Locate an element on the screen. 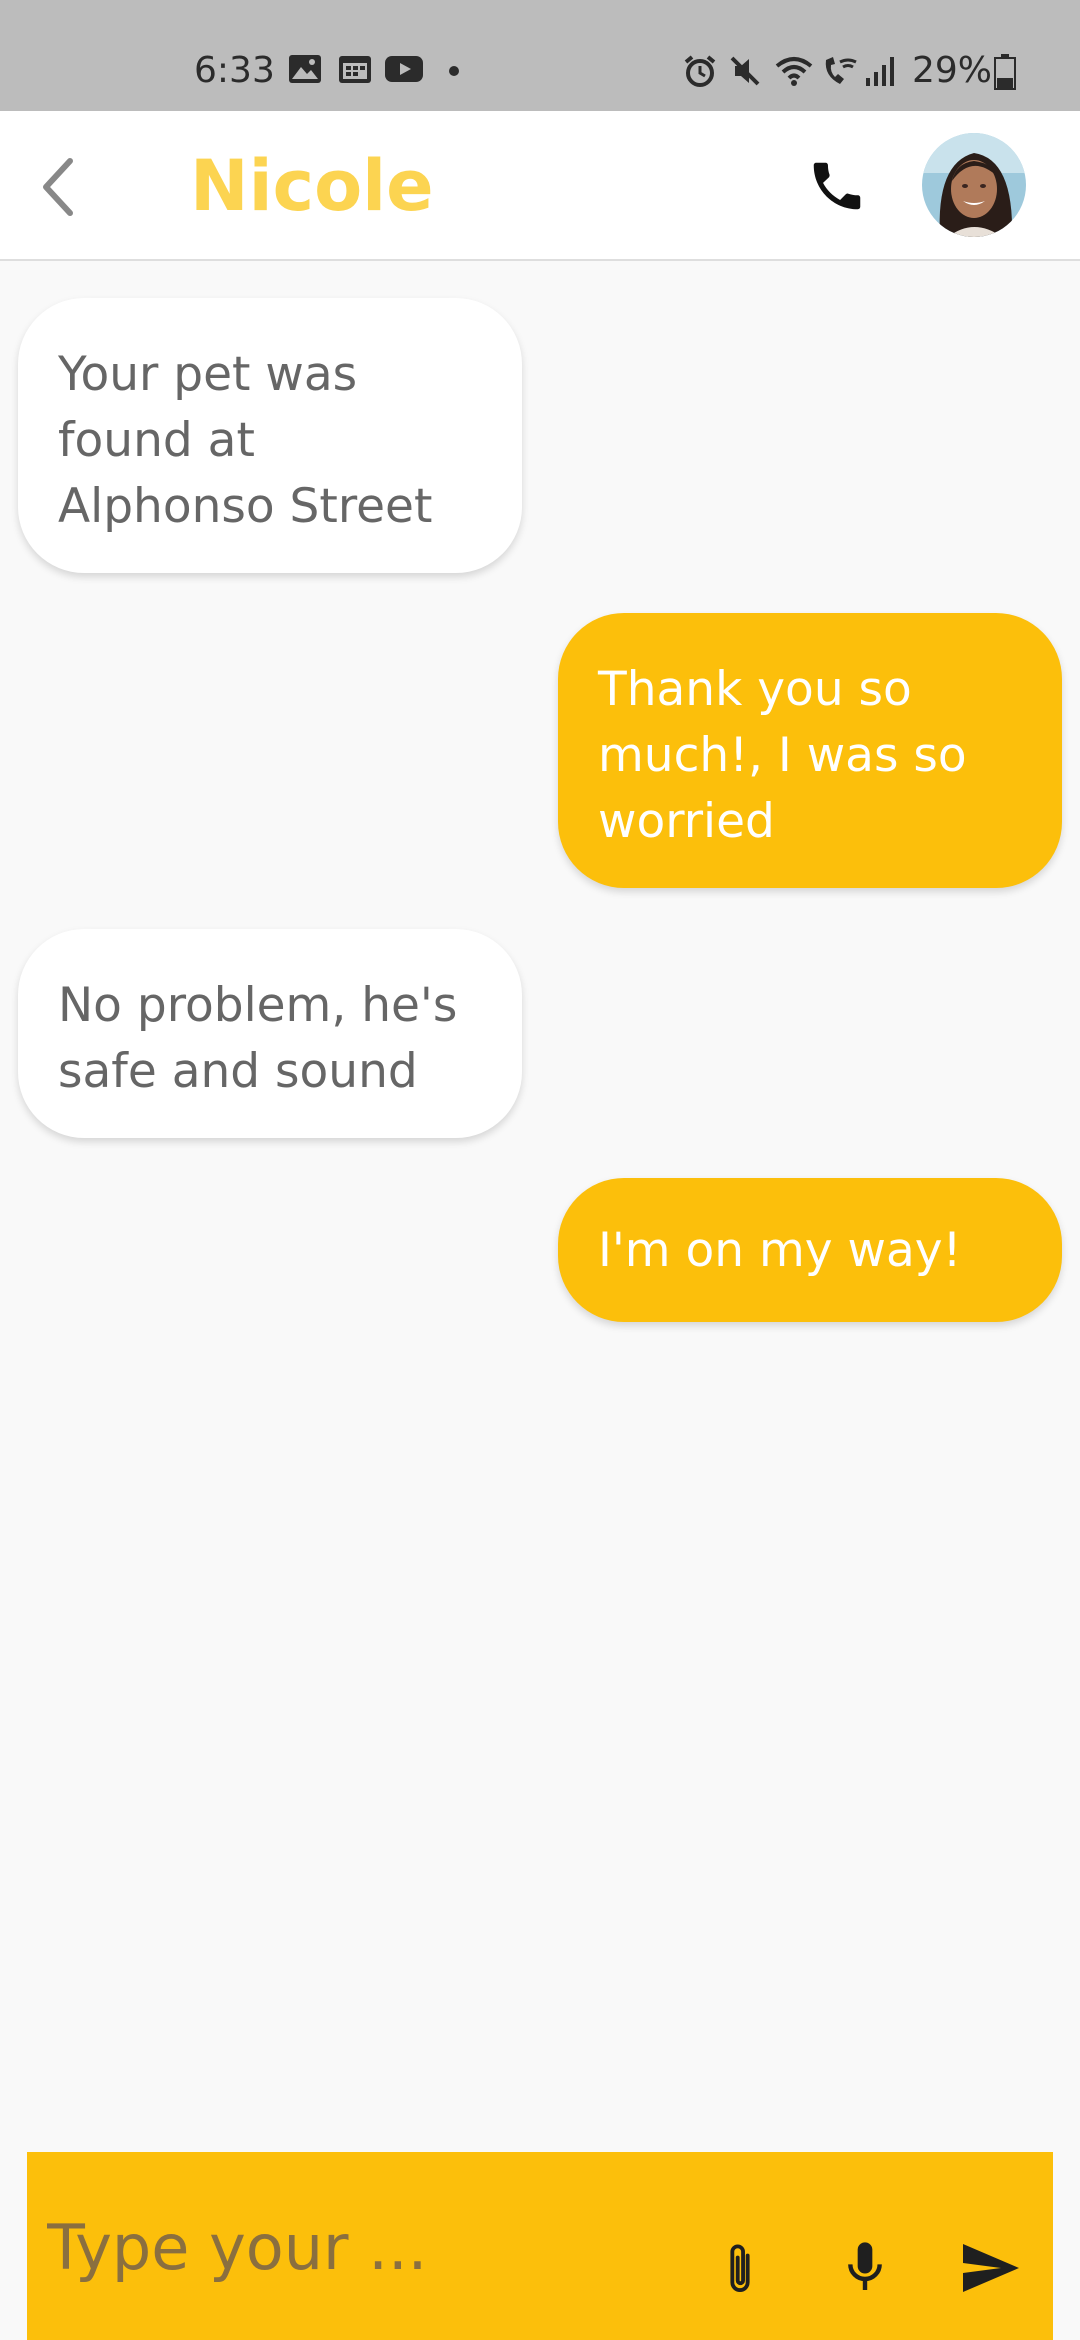 The height and width of the screenshot is (2340, 1080). message-input is located at coordinates (367, 2247).